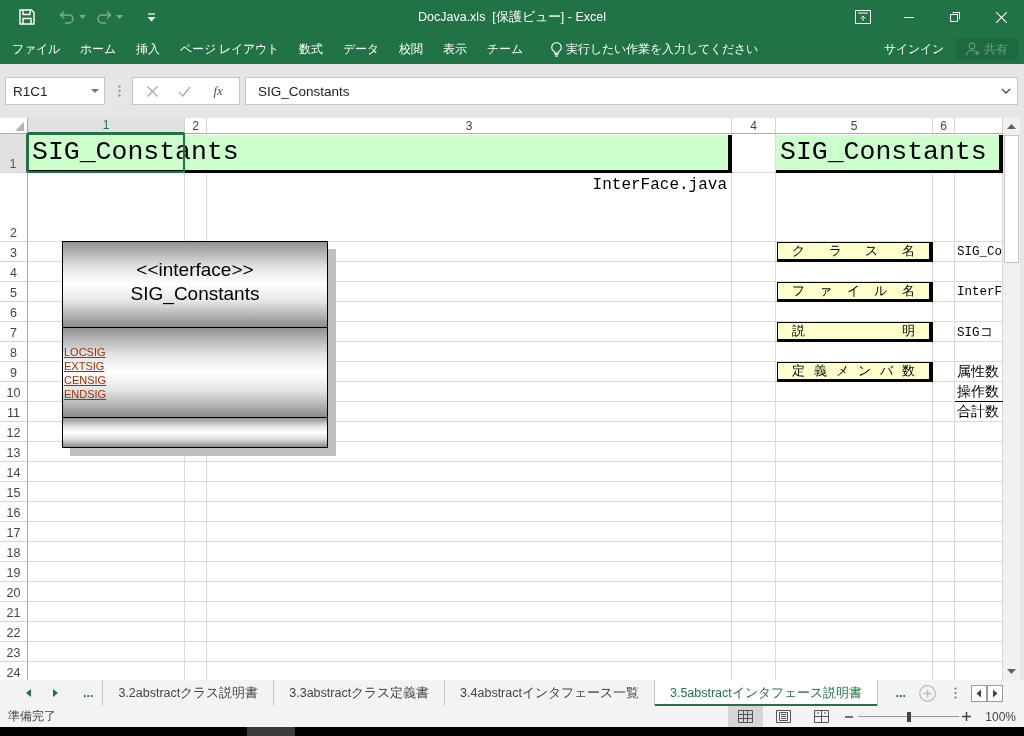 The image size is (1024, 736). Describe the element at coordinates (855, 252) in the screenshot. I see `field-label: ク ラ ス 名` at that location.